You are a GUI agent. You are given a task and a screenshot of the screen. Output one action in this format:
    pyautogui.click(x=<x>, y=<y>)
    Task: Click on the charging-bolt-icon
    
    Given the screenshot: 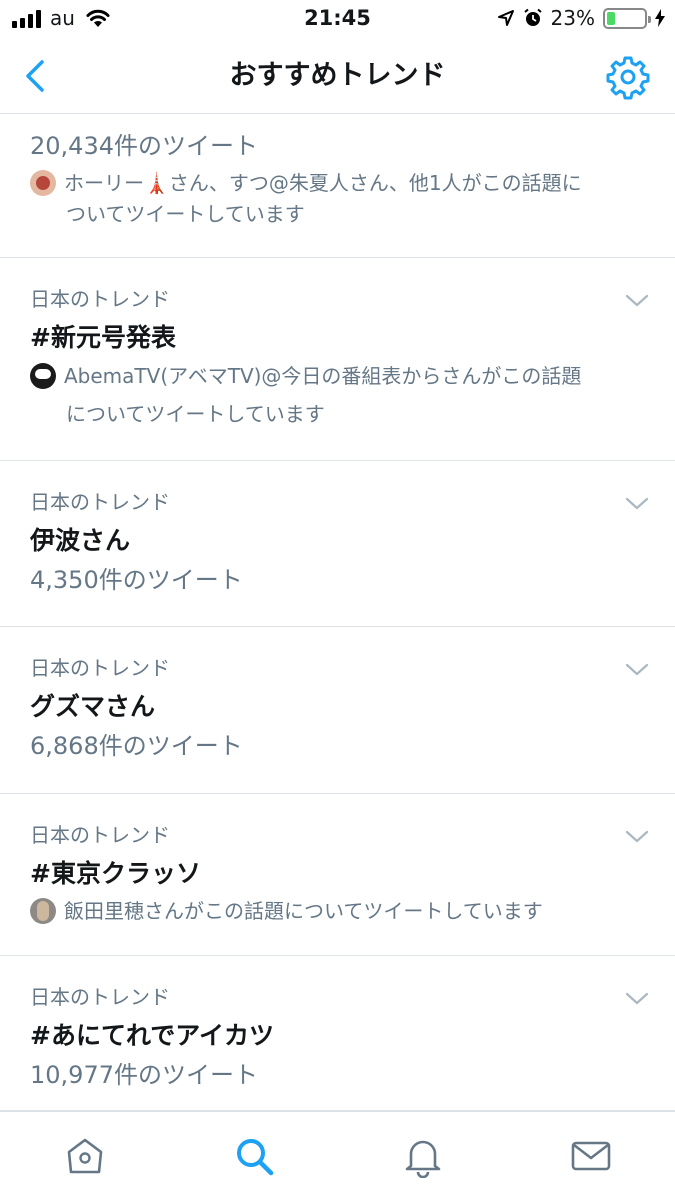 What is the action you would take?
    pyautogui.click(x=660, y=18)
    